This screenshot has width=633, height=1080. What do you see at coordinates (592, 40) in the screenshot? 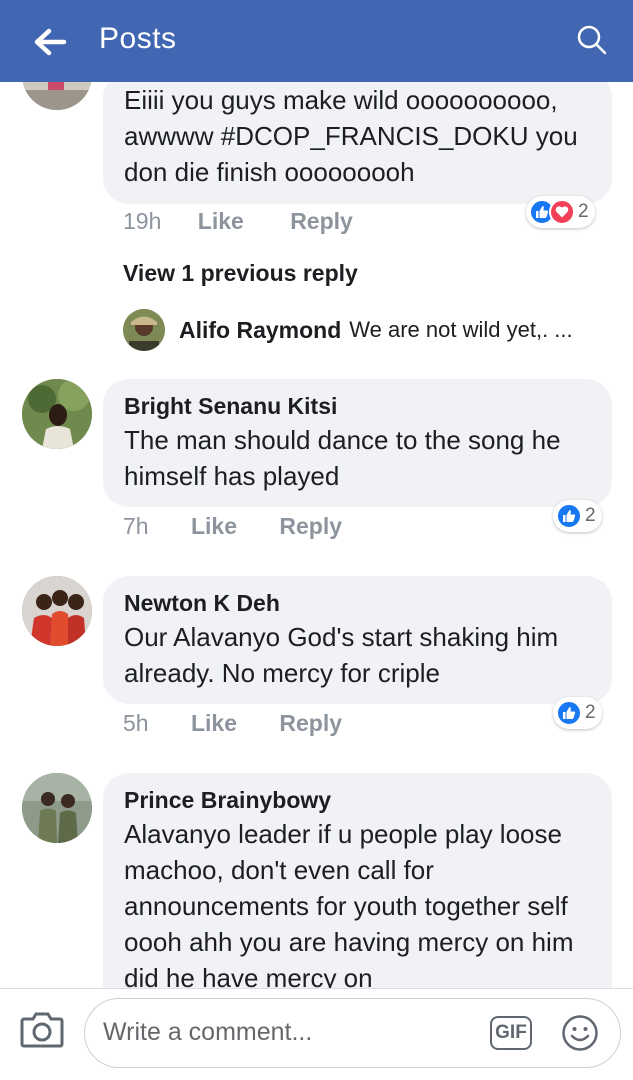
I see `search-icon` at bounding box center [592, 40].